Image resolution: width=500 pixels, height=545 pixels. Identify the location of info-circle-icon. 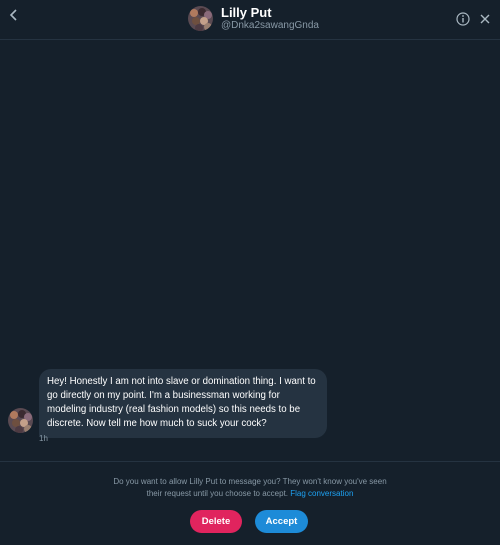
(463, 19).